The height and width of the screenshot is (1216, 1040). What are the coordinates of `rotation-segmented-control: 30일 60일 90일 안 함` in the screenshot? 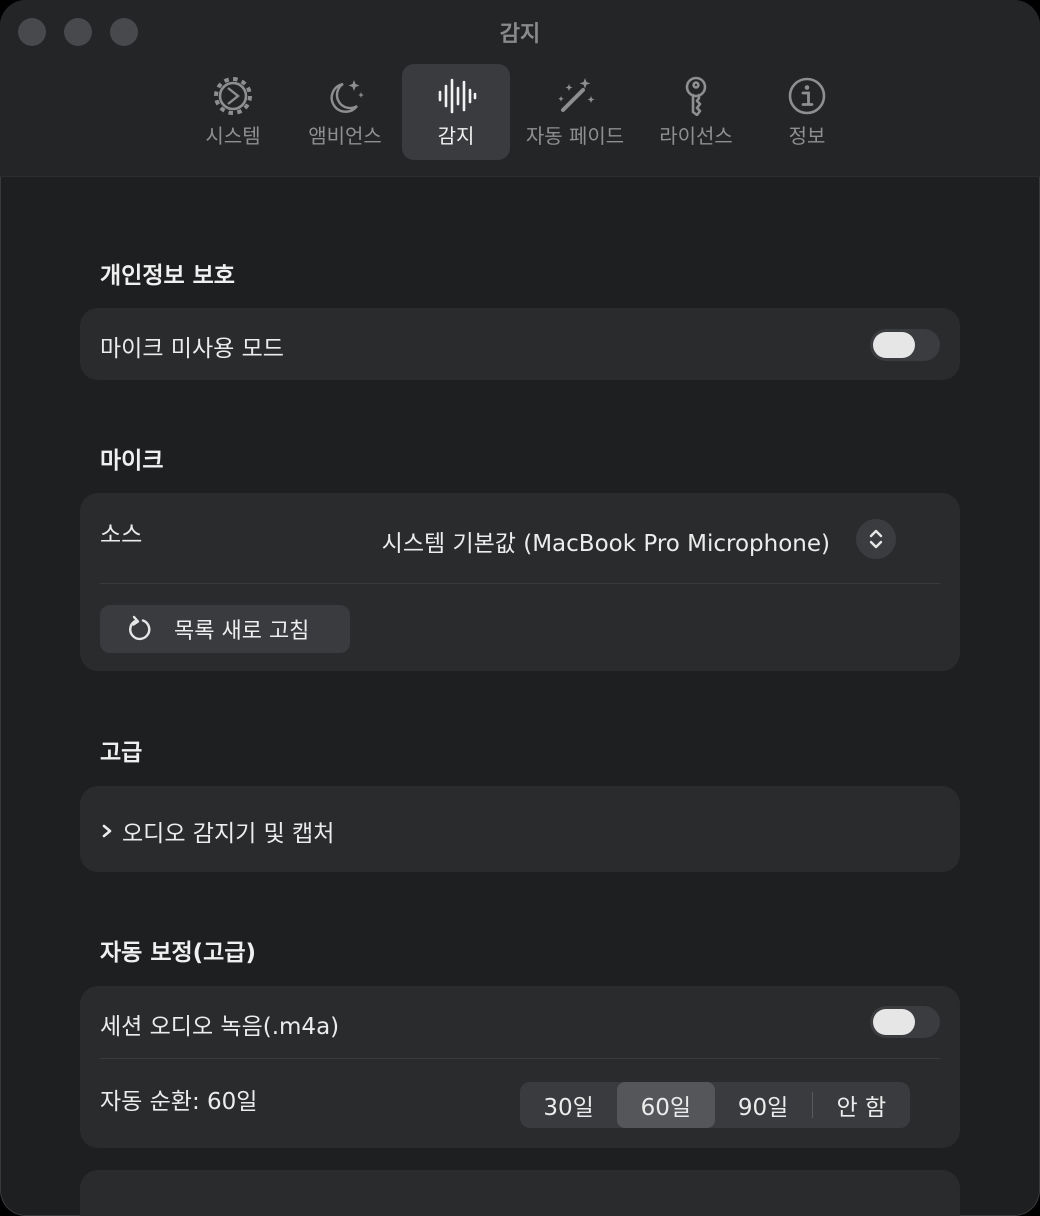 It's located at (715, 1105).